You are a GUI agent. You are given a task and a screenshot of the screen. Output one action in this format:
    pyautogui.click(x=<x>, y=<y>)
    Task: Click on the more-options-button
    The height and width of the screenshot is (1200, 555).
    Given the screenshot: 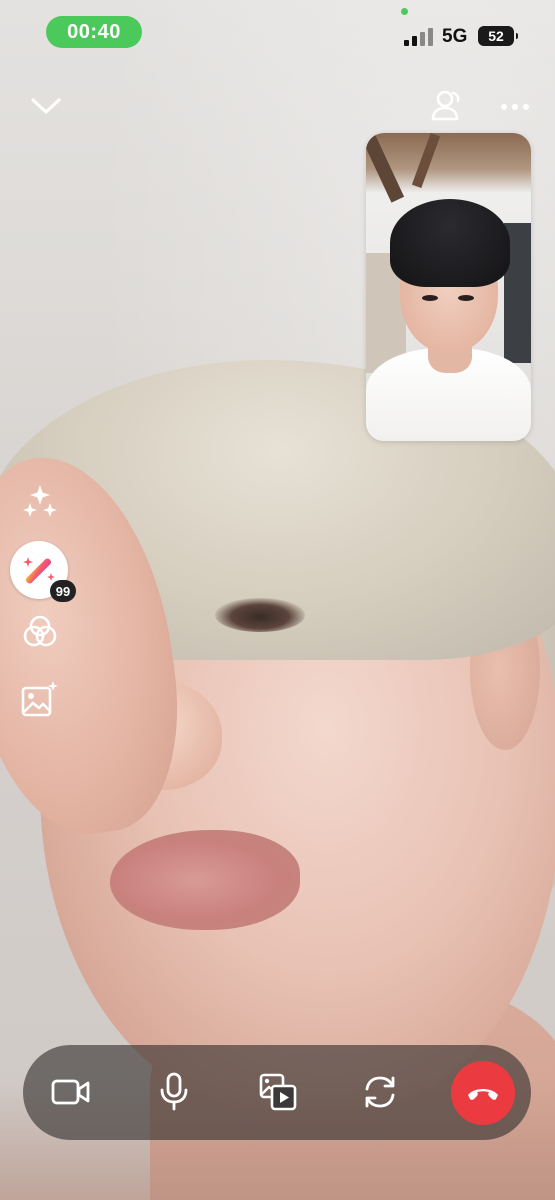 What is the action you would take?
    pyautogui.click(x=515, y=107)
    